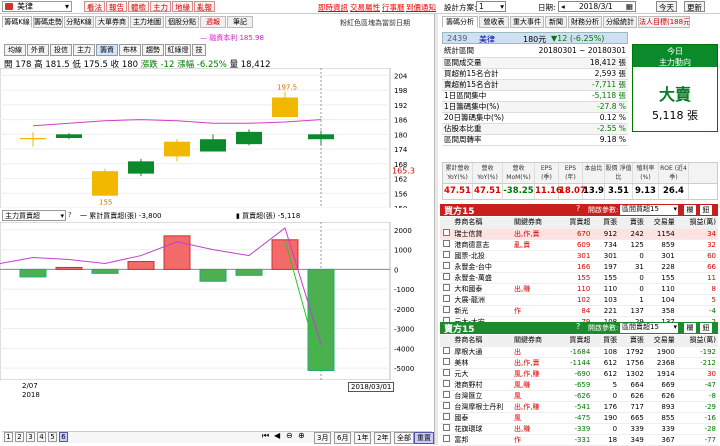 The width and height of the screenshot is (720, 446). I want to click on tab-notes: 筆記, so click(240, 22).